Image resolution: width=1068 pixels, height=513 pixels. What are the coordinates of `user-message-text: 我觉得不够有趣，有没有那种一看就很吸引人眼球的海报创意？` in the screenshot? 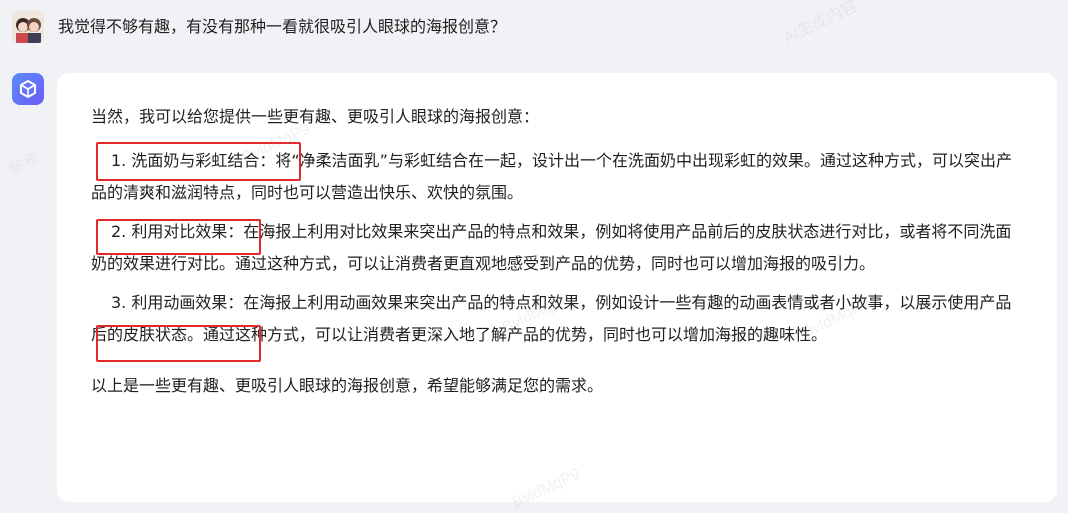 It's located at (282, 26).